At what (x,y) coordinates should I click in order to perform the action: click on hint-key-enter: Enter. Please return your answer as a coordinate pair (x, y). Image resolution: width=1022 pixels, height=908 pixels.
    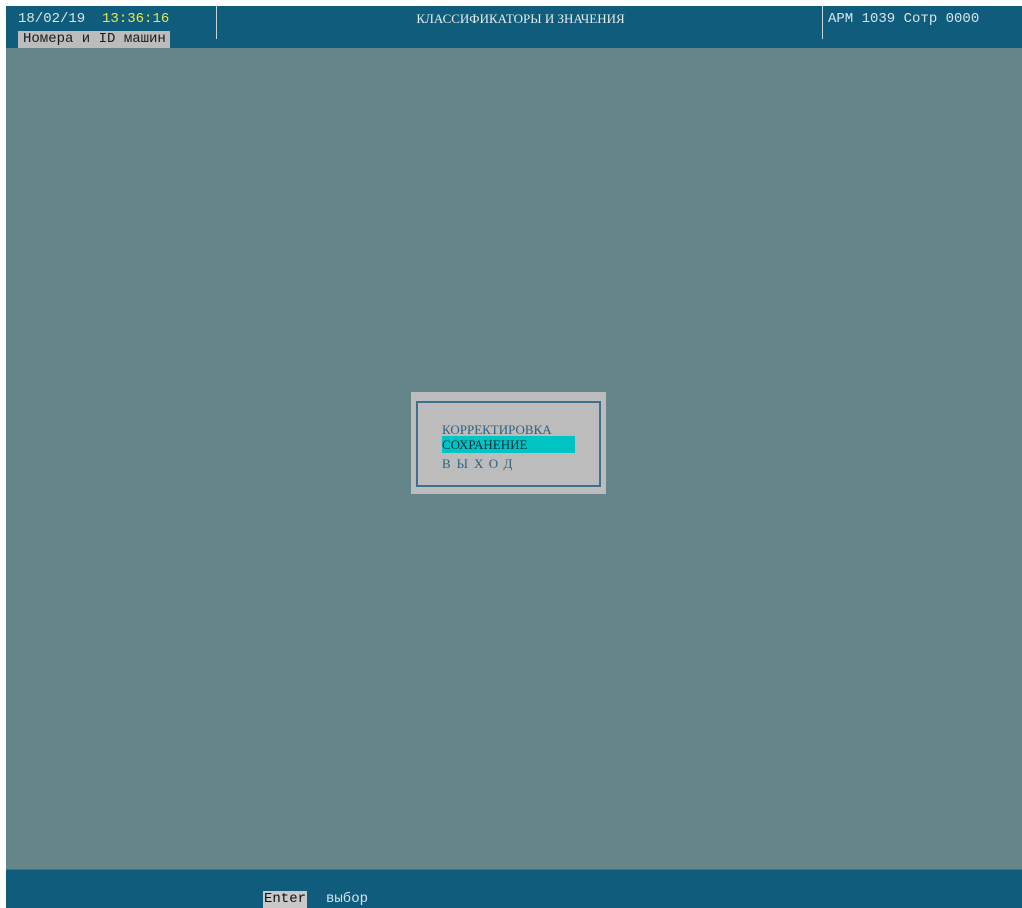
    Looking at the image, I should click on (285, 899).